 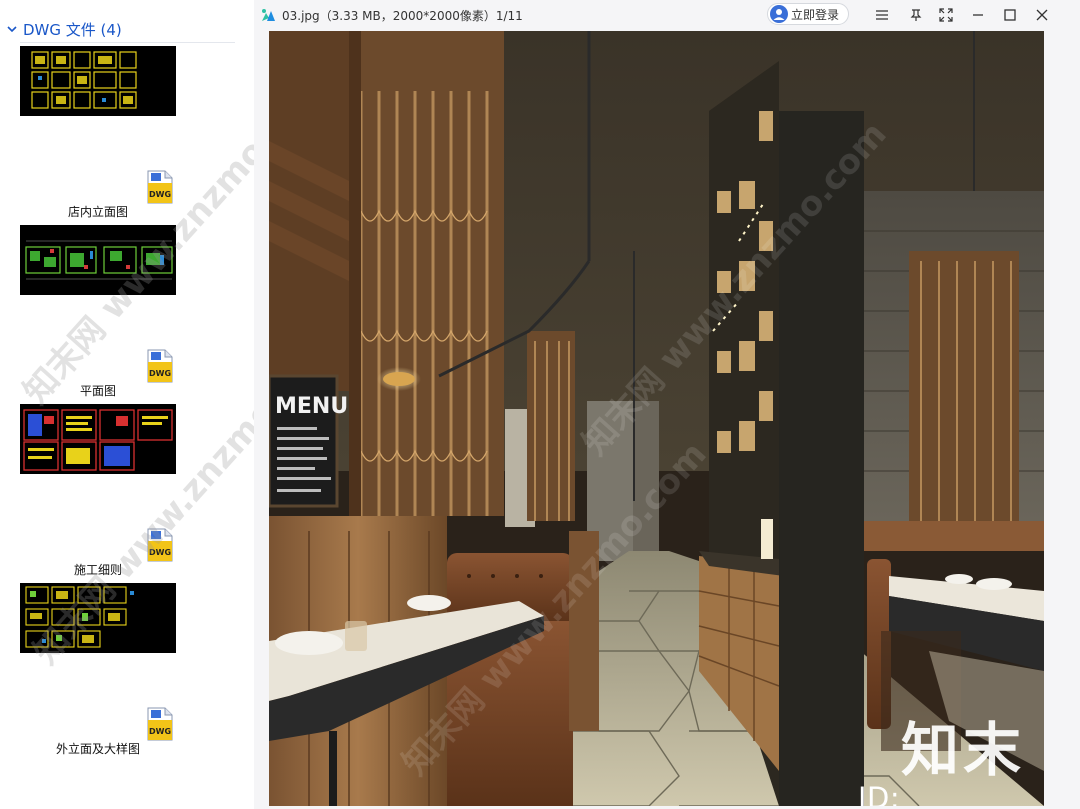 I want to click on dwg-group-title: DWG 文件 (4), so click(x=72, y=29).